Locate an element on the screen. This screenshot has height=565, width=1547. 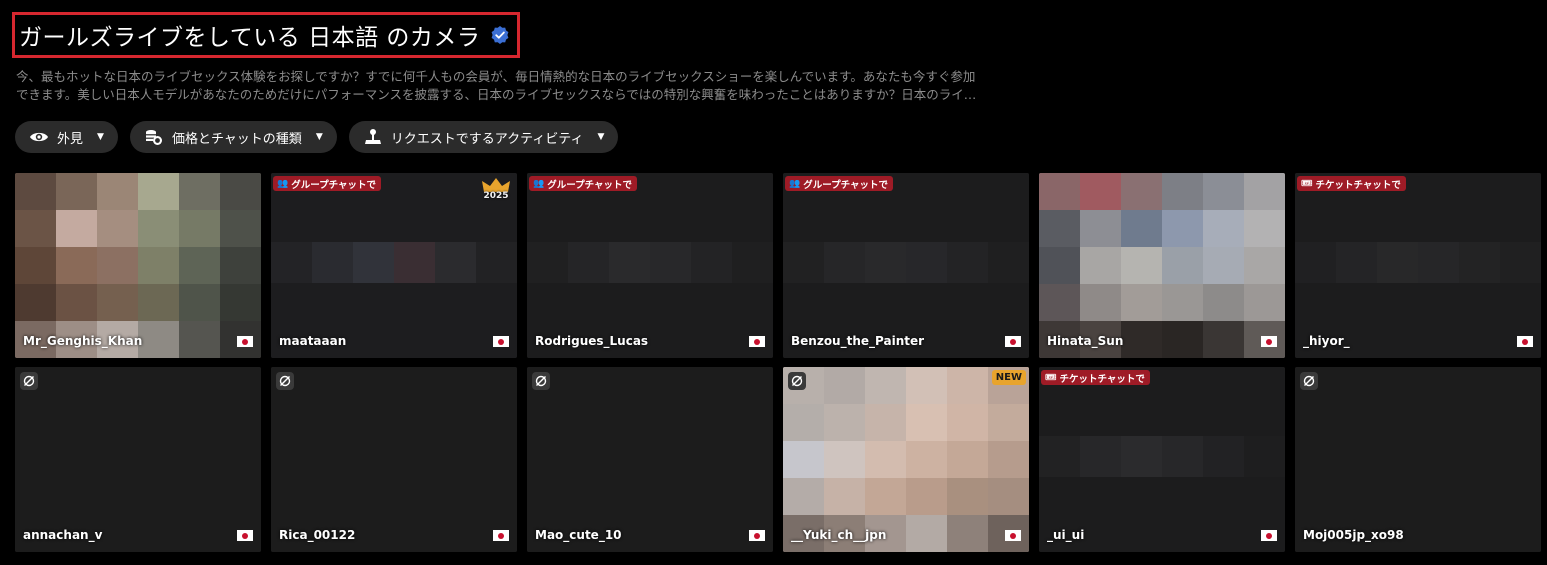
camera-card: Rica_00122 is located at coordinates (394, 459).